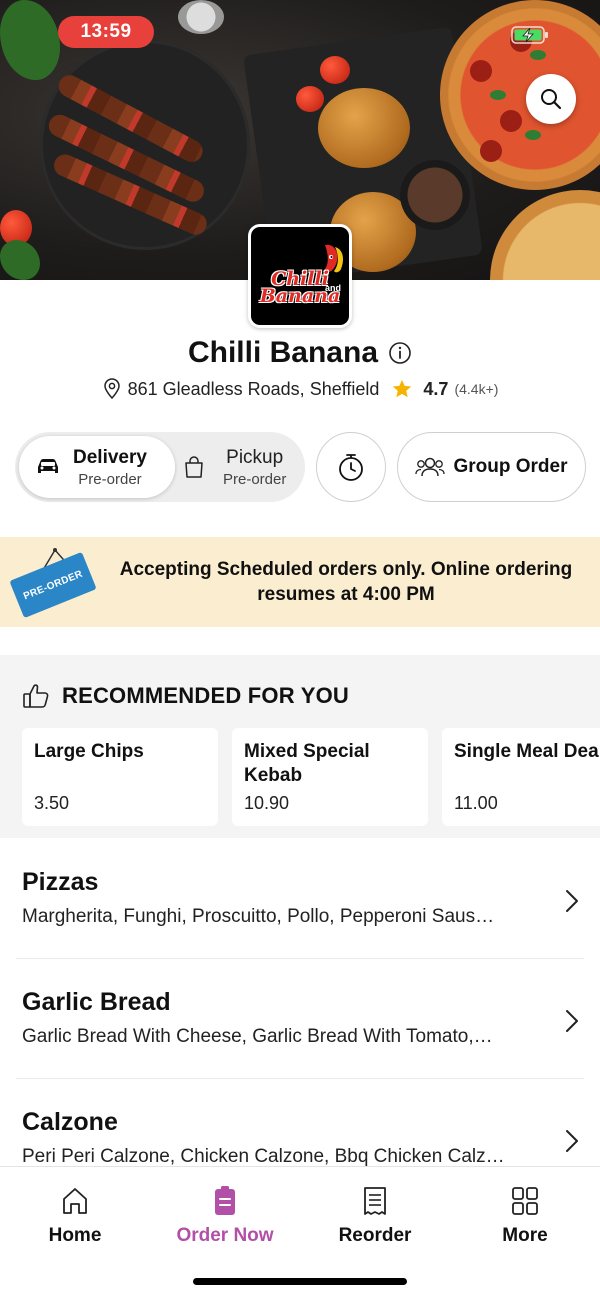  Describe the element at coordinates (476, 389) in the screenshot. I see `rating-count: (4.4k+)` at that location.